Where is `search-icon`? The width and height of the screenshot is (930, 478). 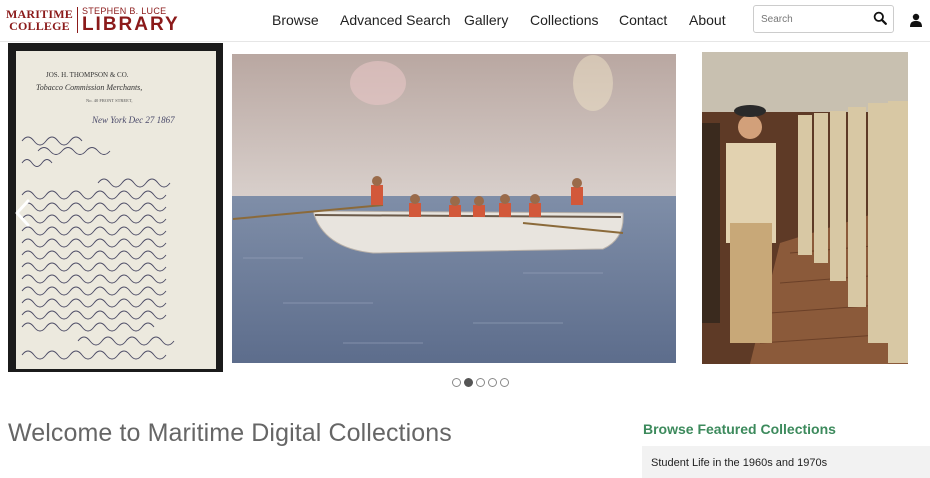 search-icon is located at coordinates (880, 18).